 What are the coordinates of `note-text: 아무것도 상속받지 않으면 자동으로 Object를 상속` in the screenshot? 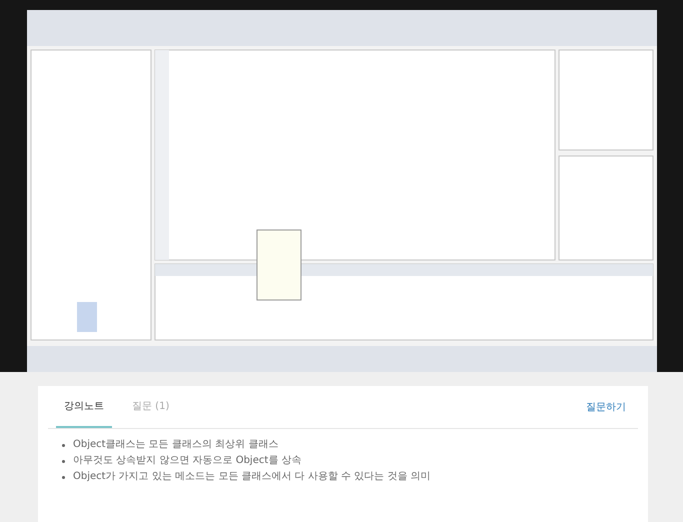 It's located at (187, 461).